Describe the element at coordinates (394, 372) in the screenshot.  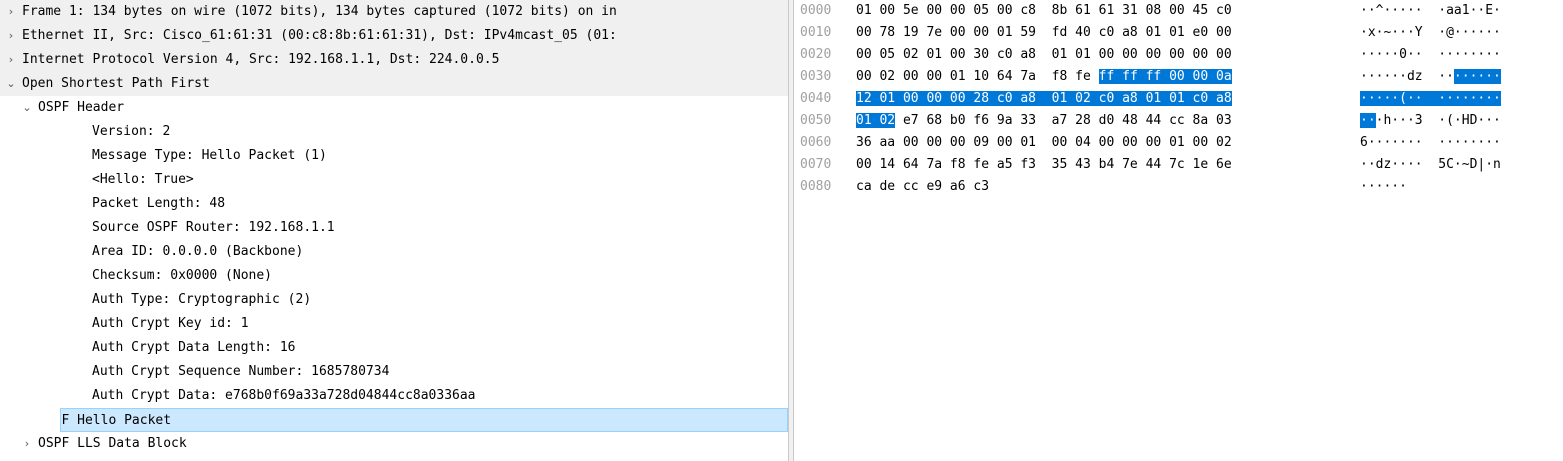
I see `tree-row: Auth Crypt Sequence Number: 1685780734` at that location.